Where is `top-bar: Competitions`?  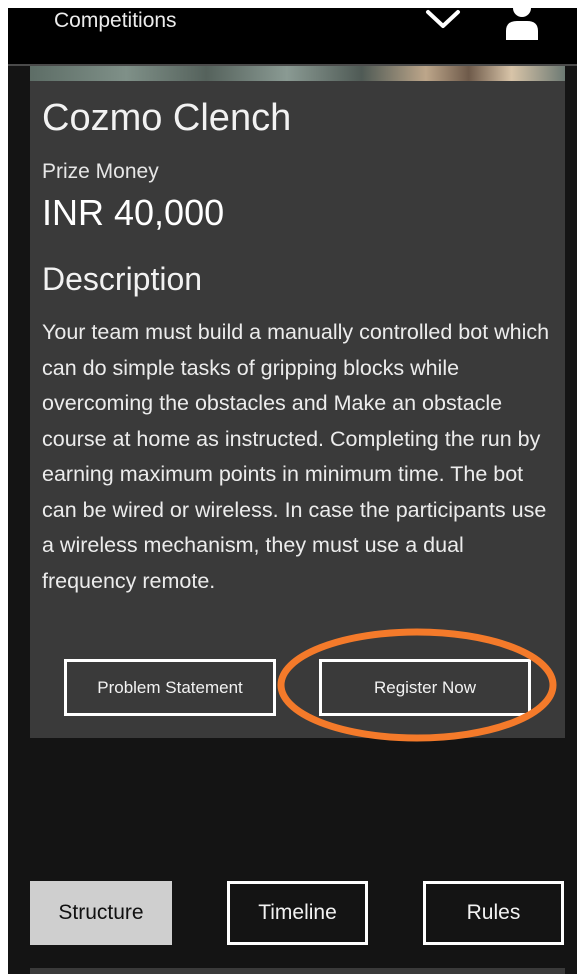 top-bar: Competitions is located at coordinates (292, 36).